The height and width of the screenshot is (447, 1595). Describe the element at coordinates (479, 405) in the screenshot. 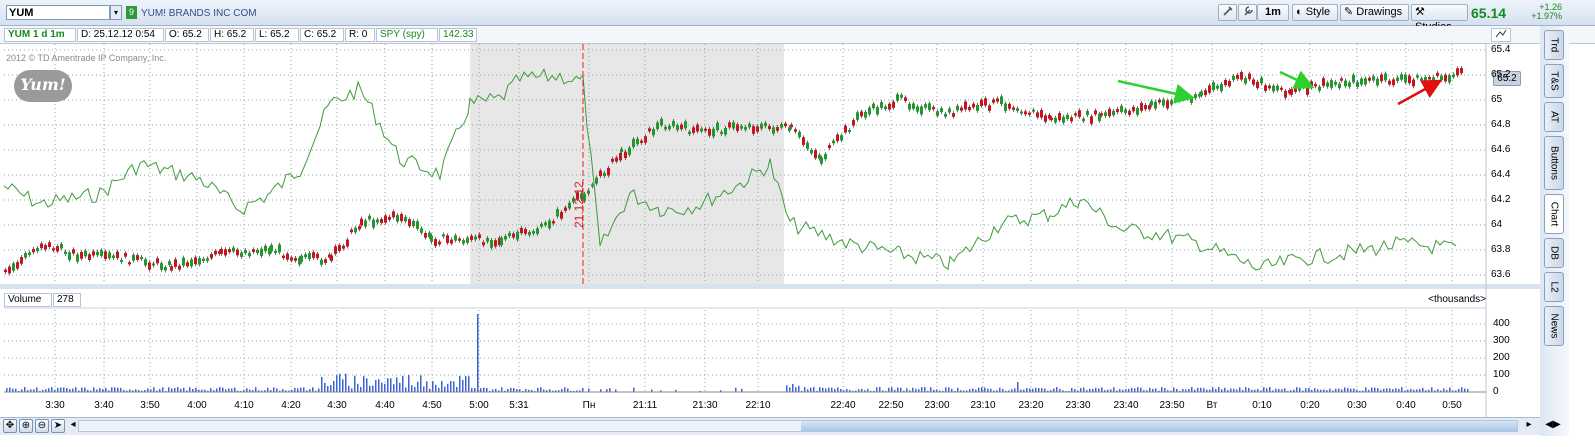

I see `time-tick-label: 5:00` at that location.